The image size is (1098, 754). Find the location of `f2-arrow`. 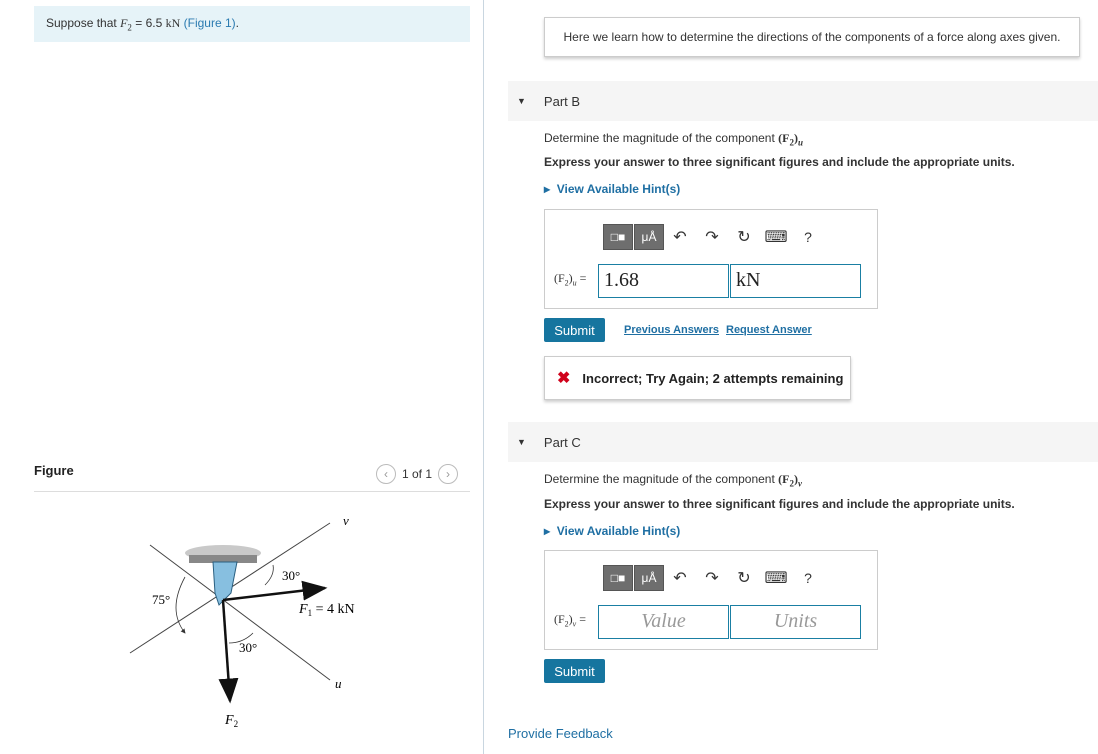

f2-arrow is located at coordinates (228, 651).